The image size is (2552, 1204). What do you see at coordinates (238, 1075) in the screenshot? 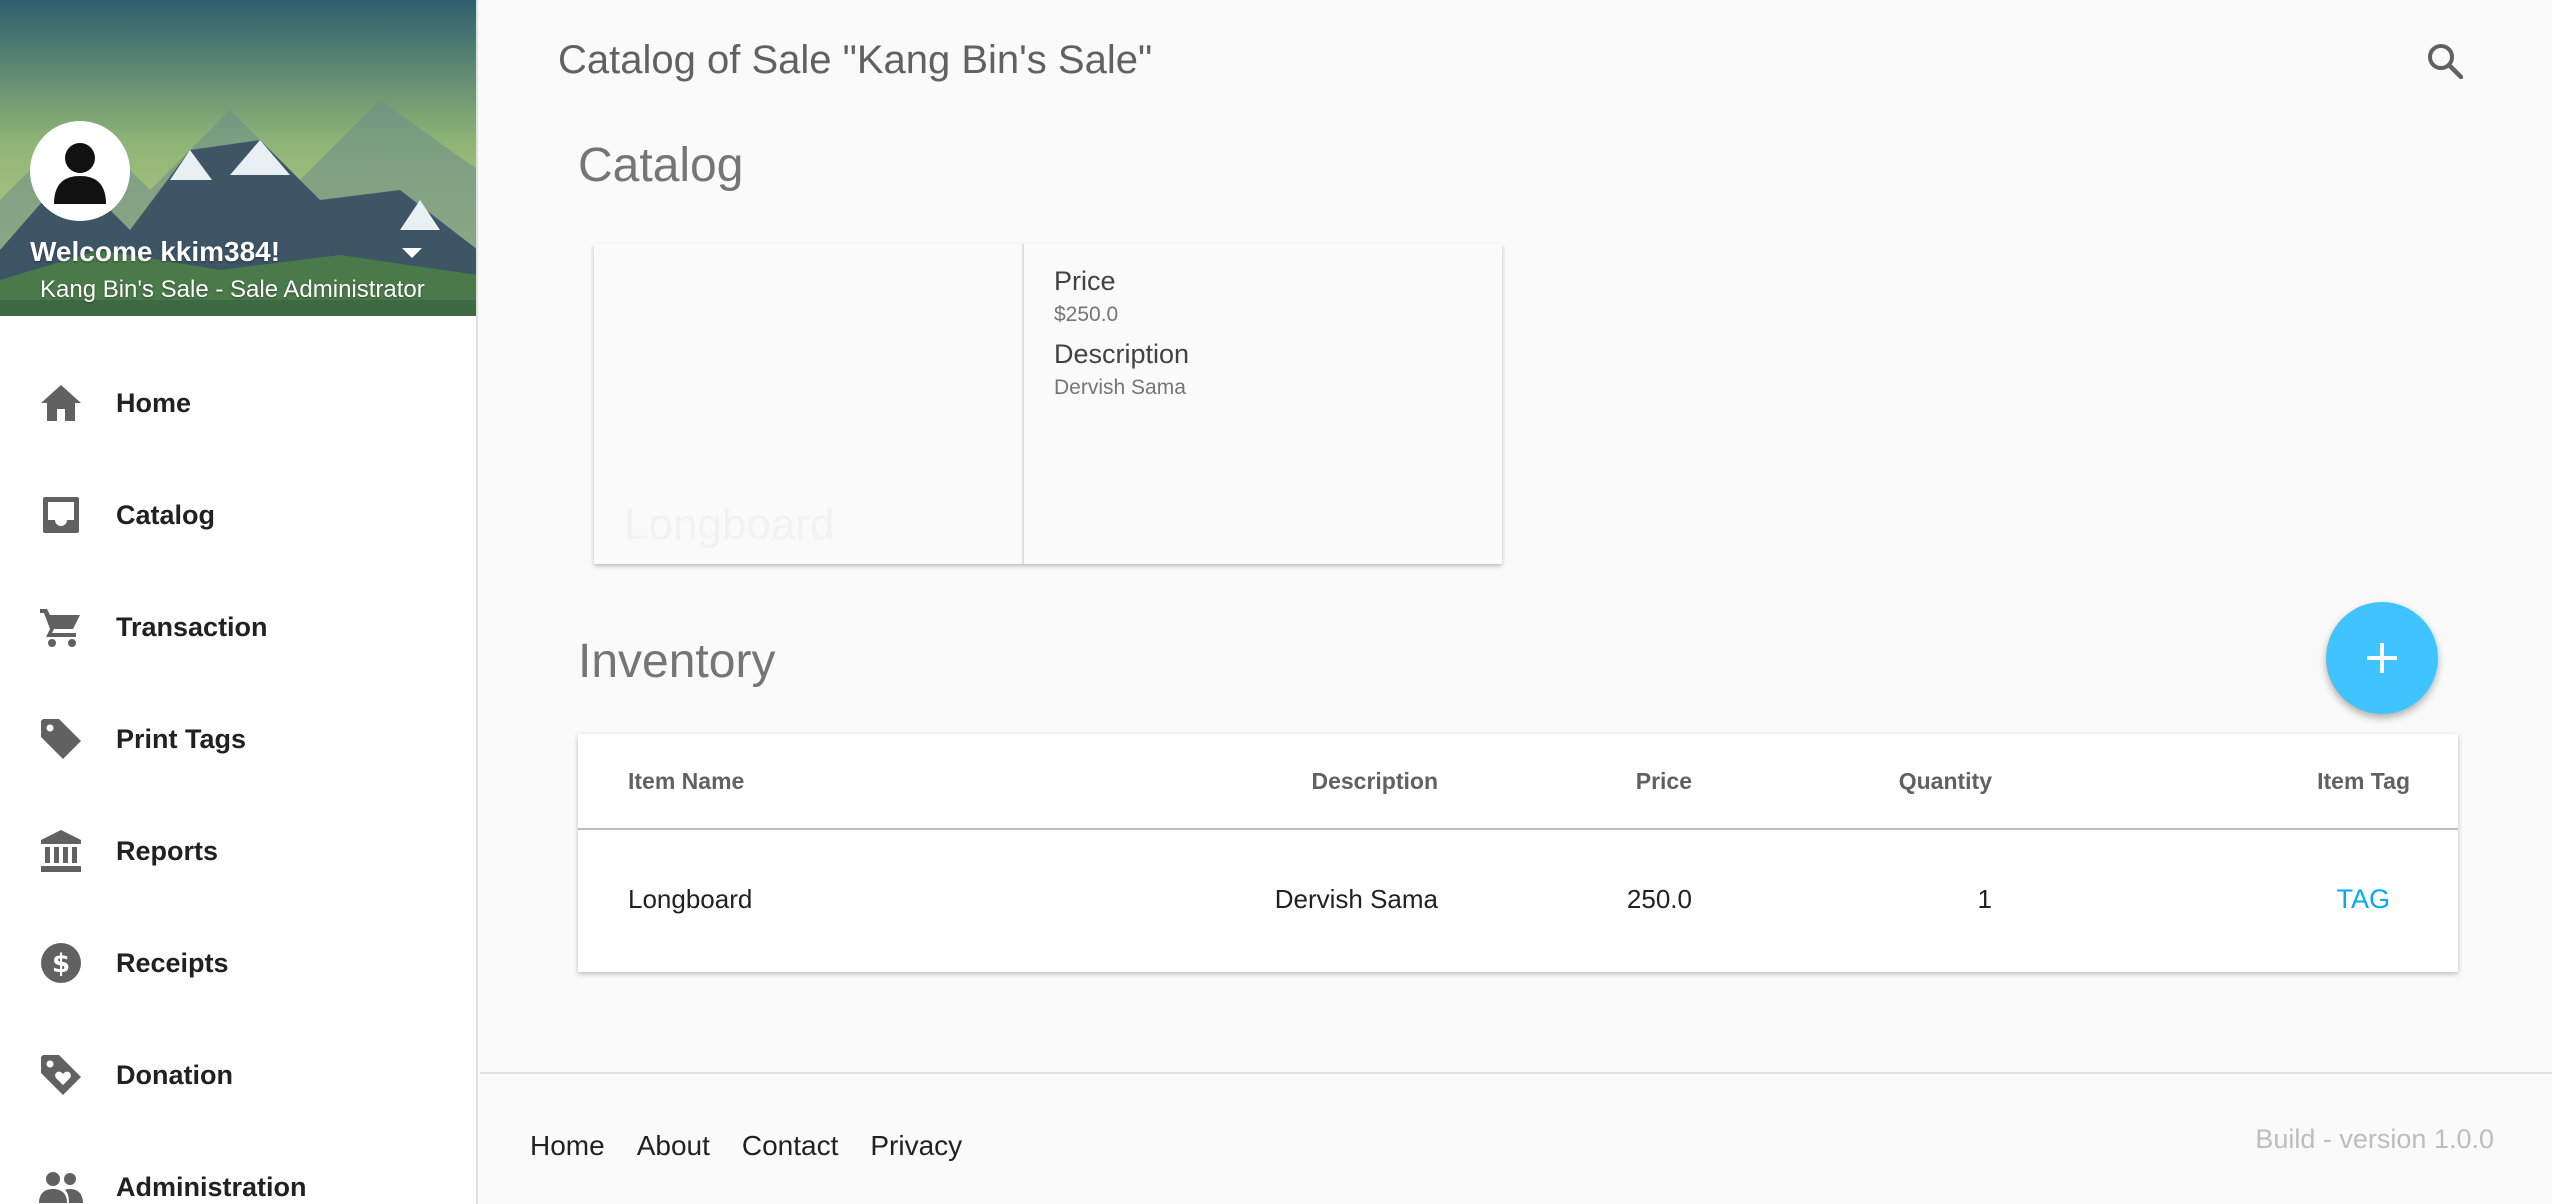
I see `sidebar-item-donation: Donation` at bounding box center [238, 1075].